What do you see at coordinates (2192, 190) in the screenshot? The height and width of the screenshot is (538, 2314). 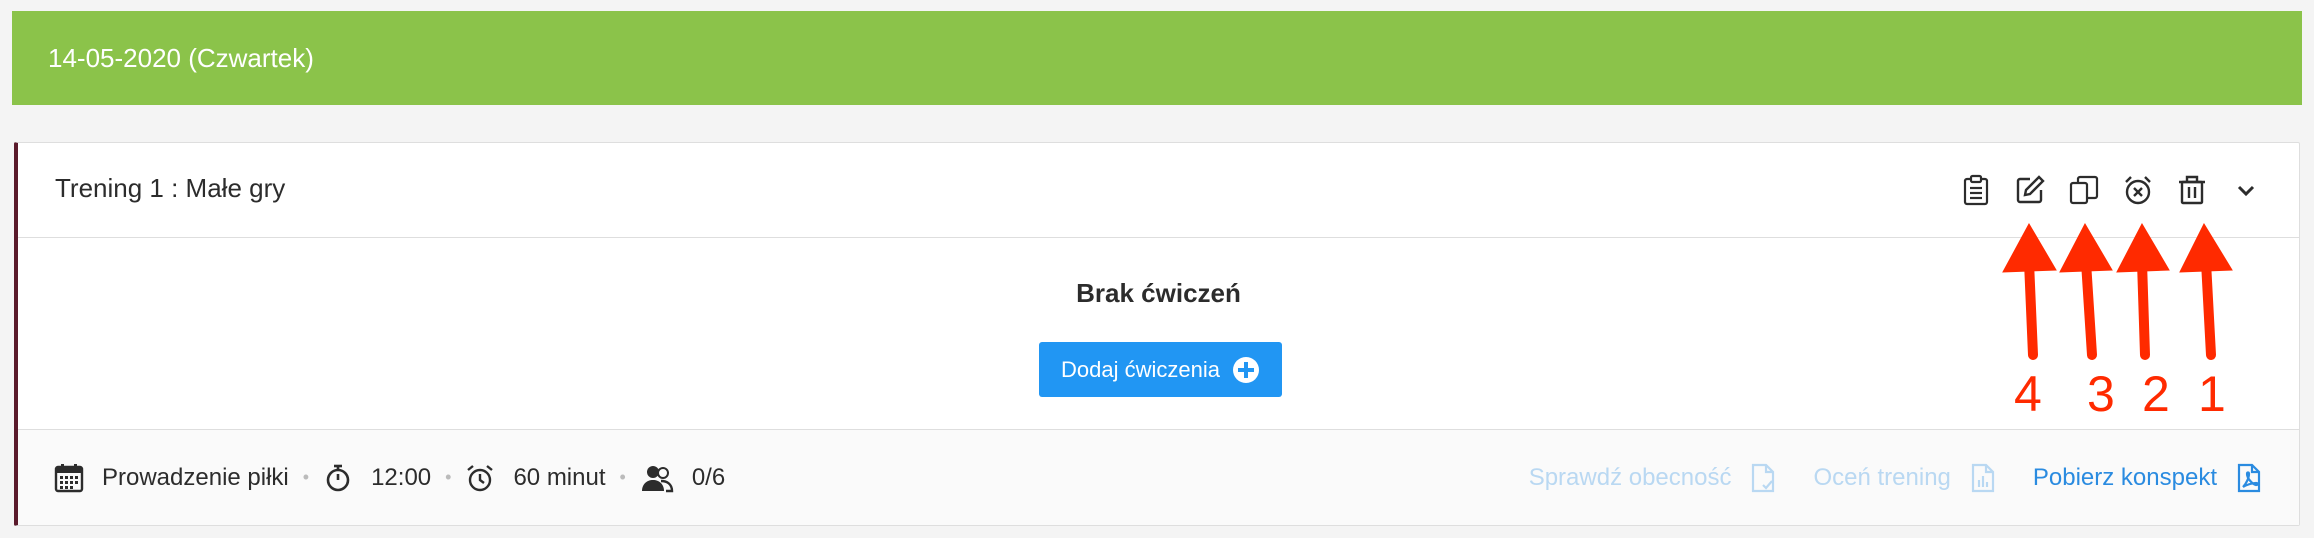 I see `trash-icon` at bounding box center [2192, 190].